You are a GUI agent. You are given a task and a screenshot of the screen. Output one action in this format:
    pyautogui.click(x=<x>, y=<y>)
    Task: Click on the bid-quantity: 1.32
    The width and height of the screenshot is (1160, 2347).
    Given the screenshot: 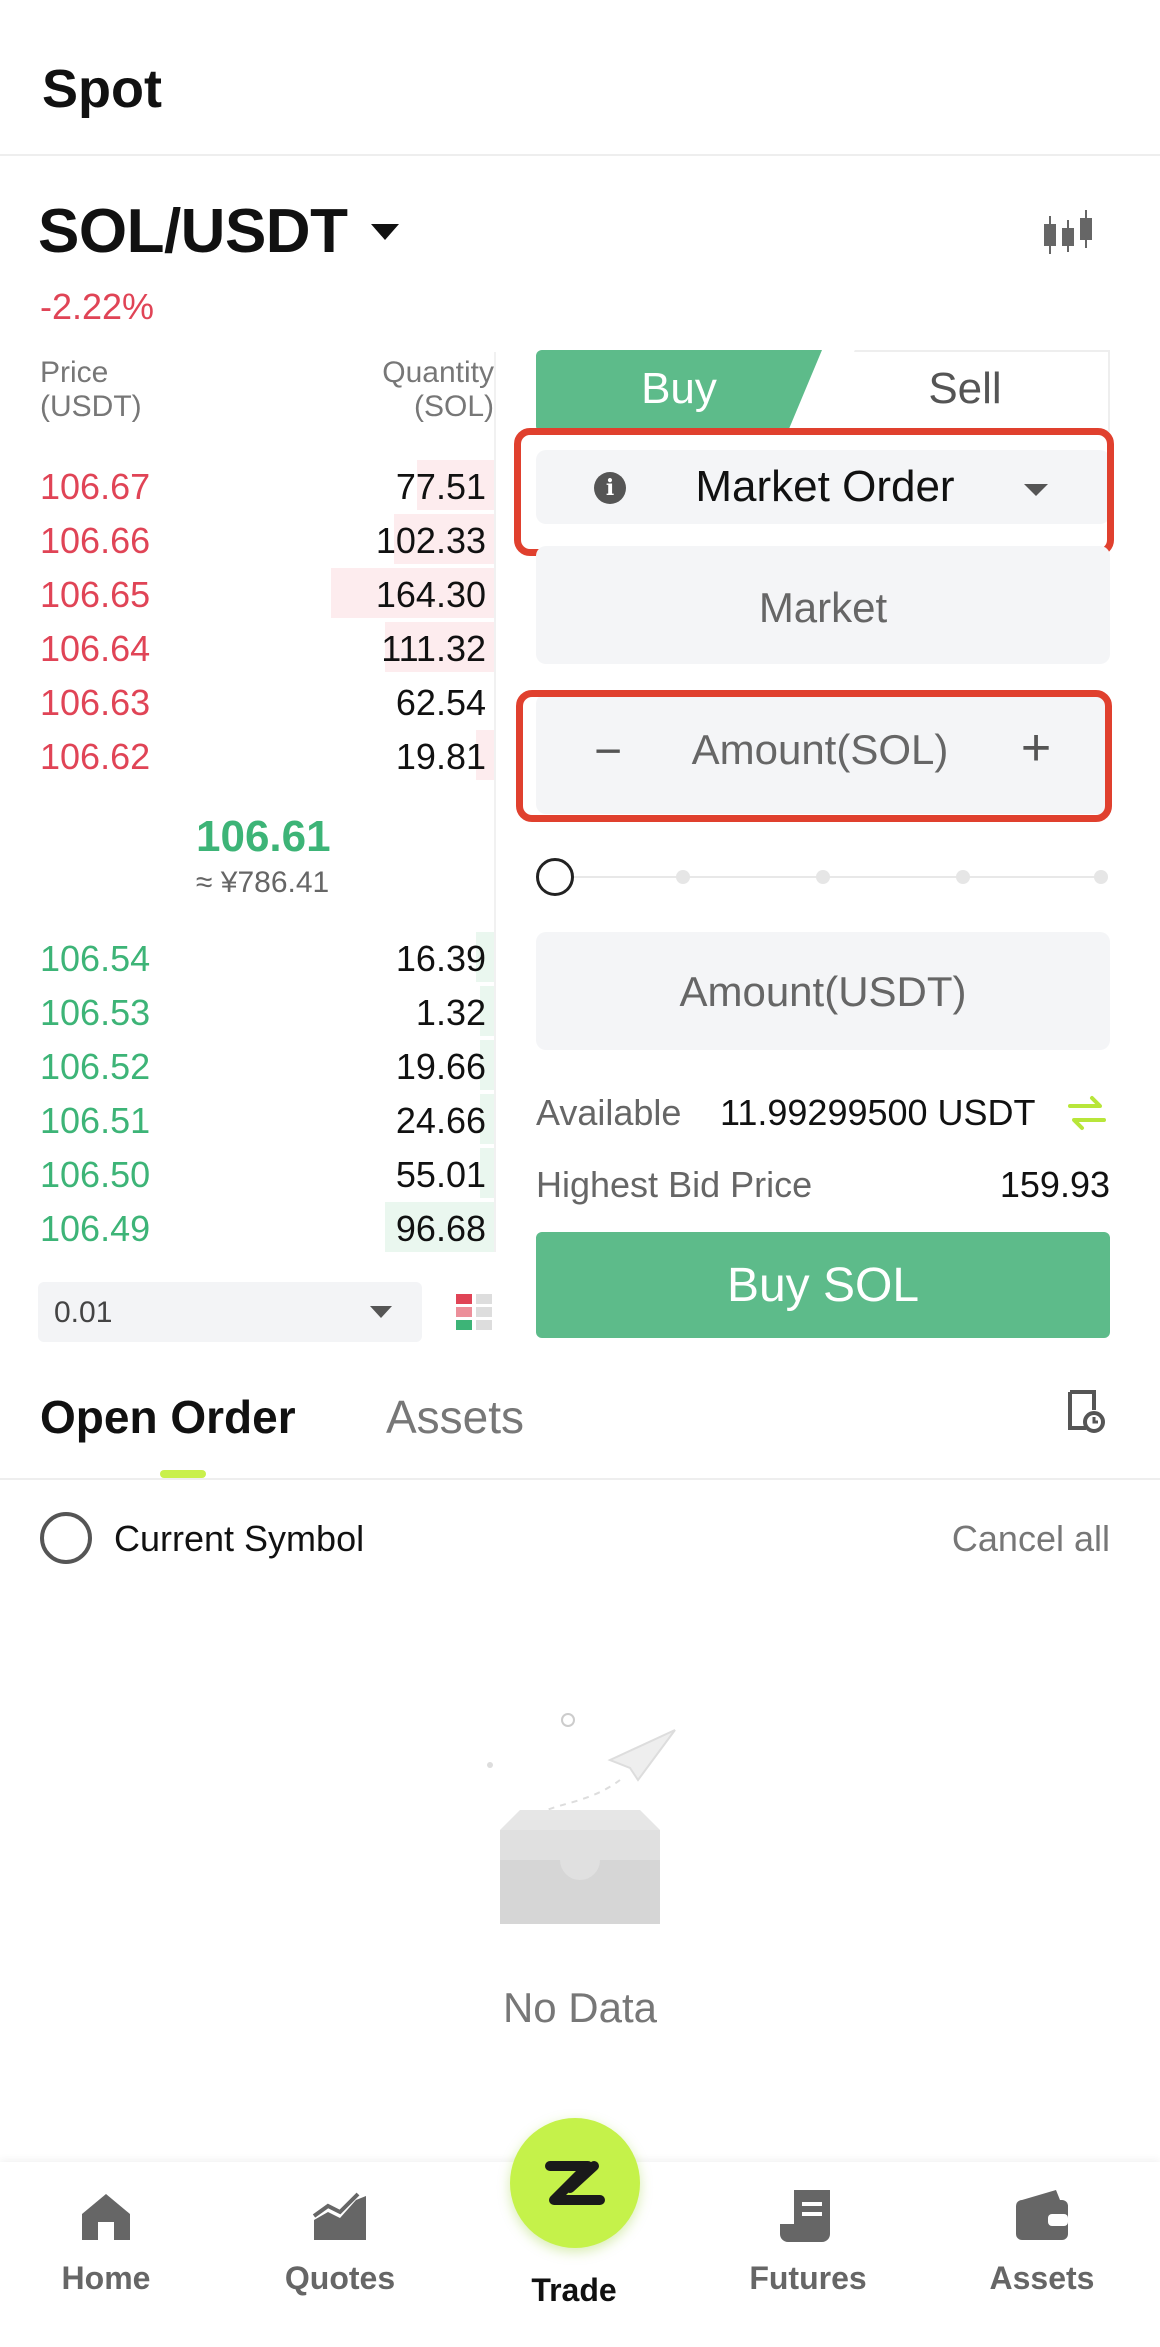 What is the action you would take?
    pyautogui.click(x=450, y=1012)
    